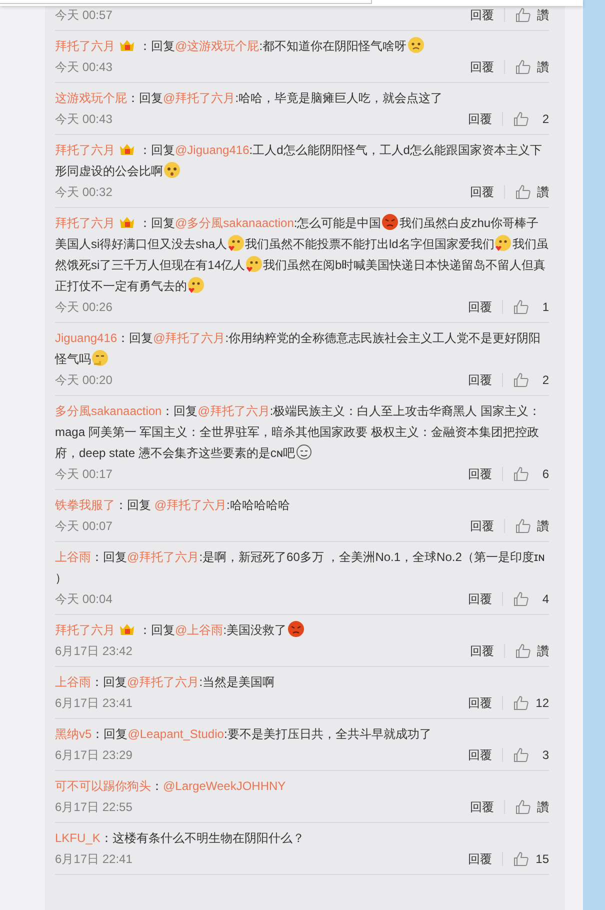  Describe the element at coordinates (531, 307) in the screenshot. I see `like-button: 1` at that location.